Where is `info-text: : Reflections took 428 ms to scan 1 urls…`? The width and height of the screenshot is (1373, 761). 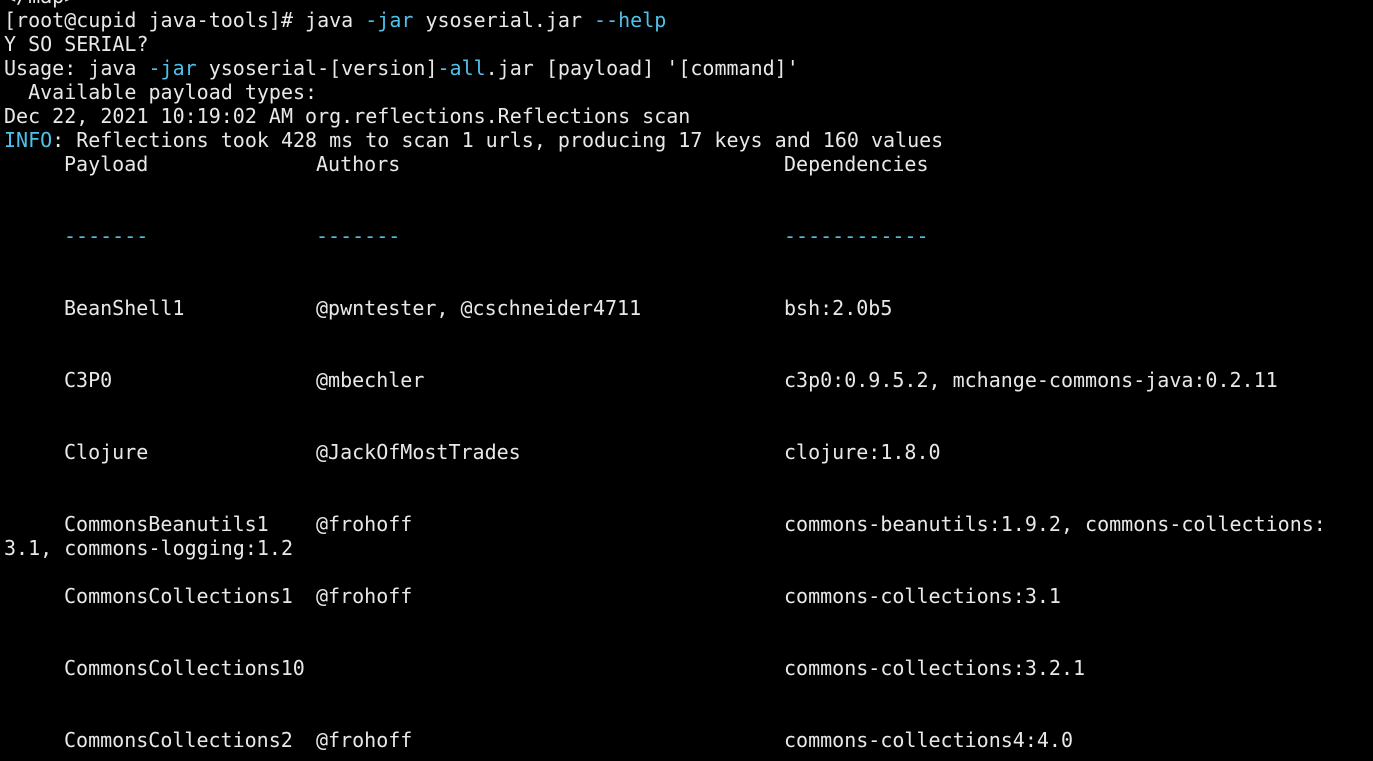
info-text: : Reflections took 428 ms to scan 1 urls… is located at coordinates (498, 140).